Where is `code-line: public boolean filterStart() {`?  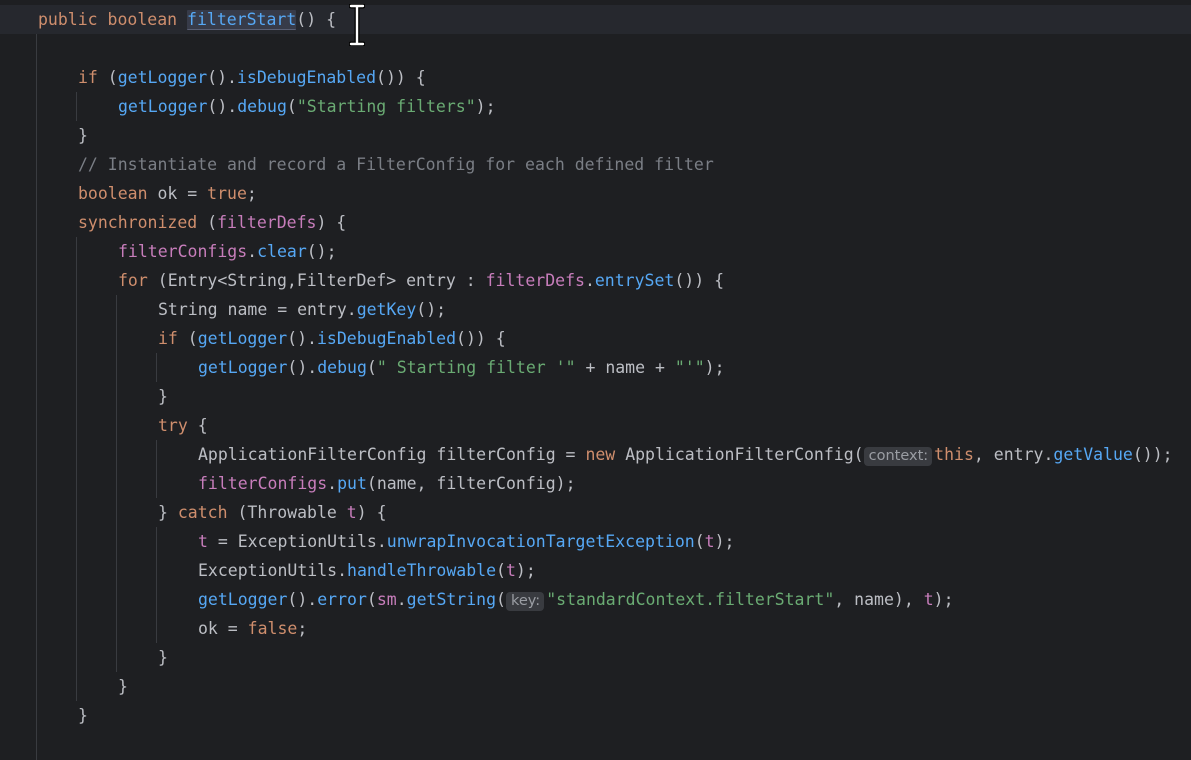
code-line: public boolean filterStart() { is located at coordinates (187, 19).